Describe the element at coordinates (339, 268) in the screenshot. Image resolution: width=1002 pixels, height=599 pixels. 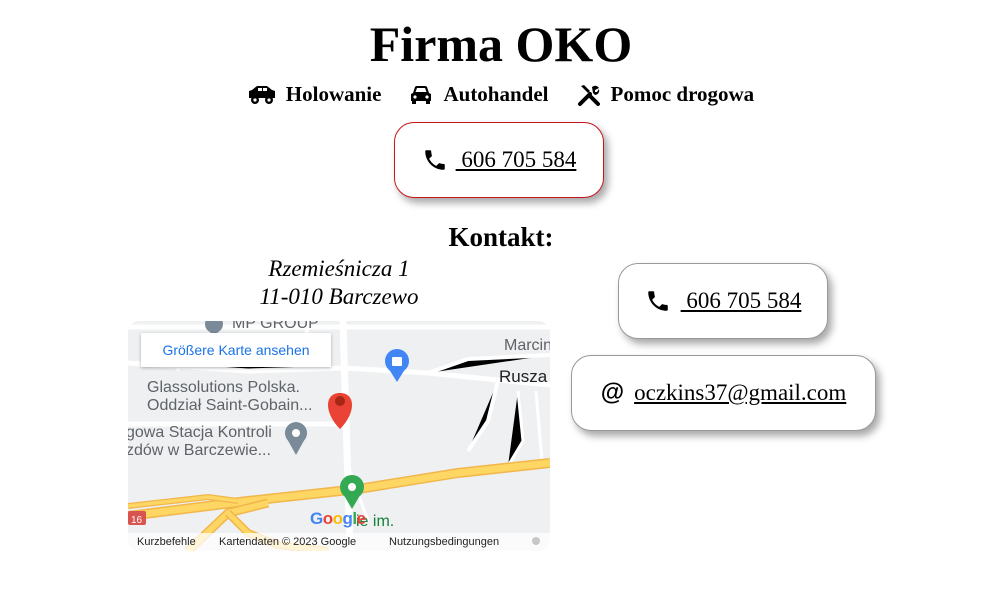
I see `address-street: Rzemieśnicza 1` at that location.